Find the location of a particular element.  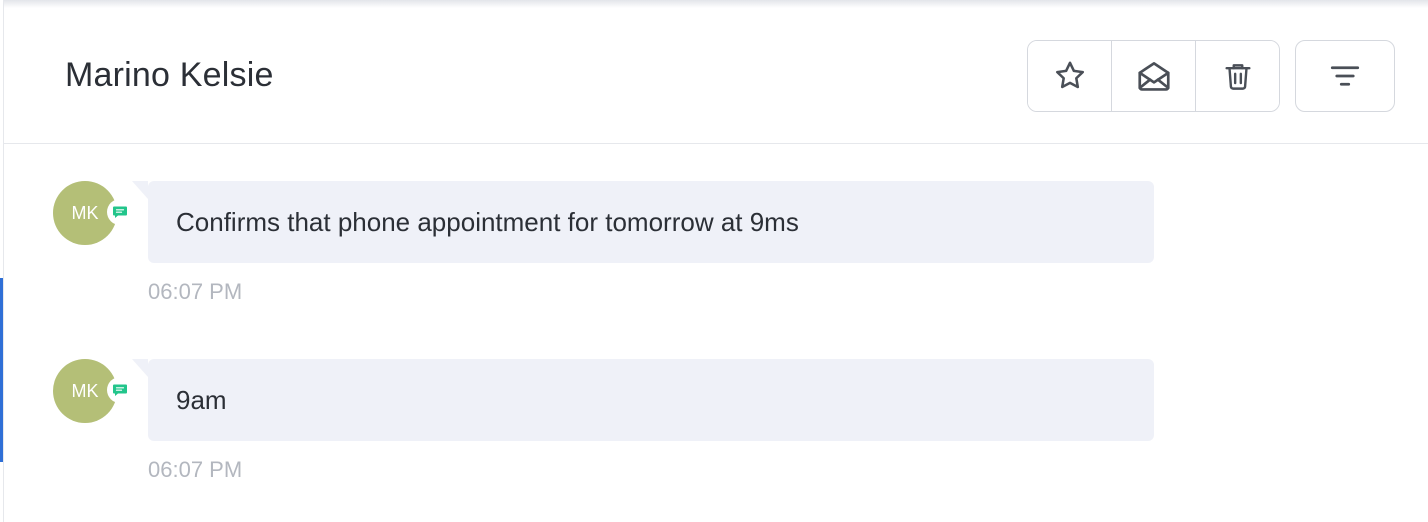

star-button is located at coordinates (1070, 76).